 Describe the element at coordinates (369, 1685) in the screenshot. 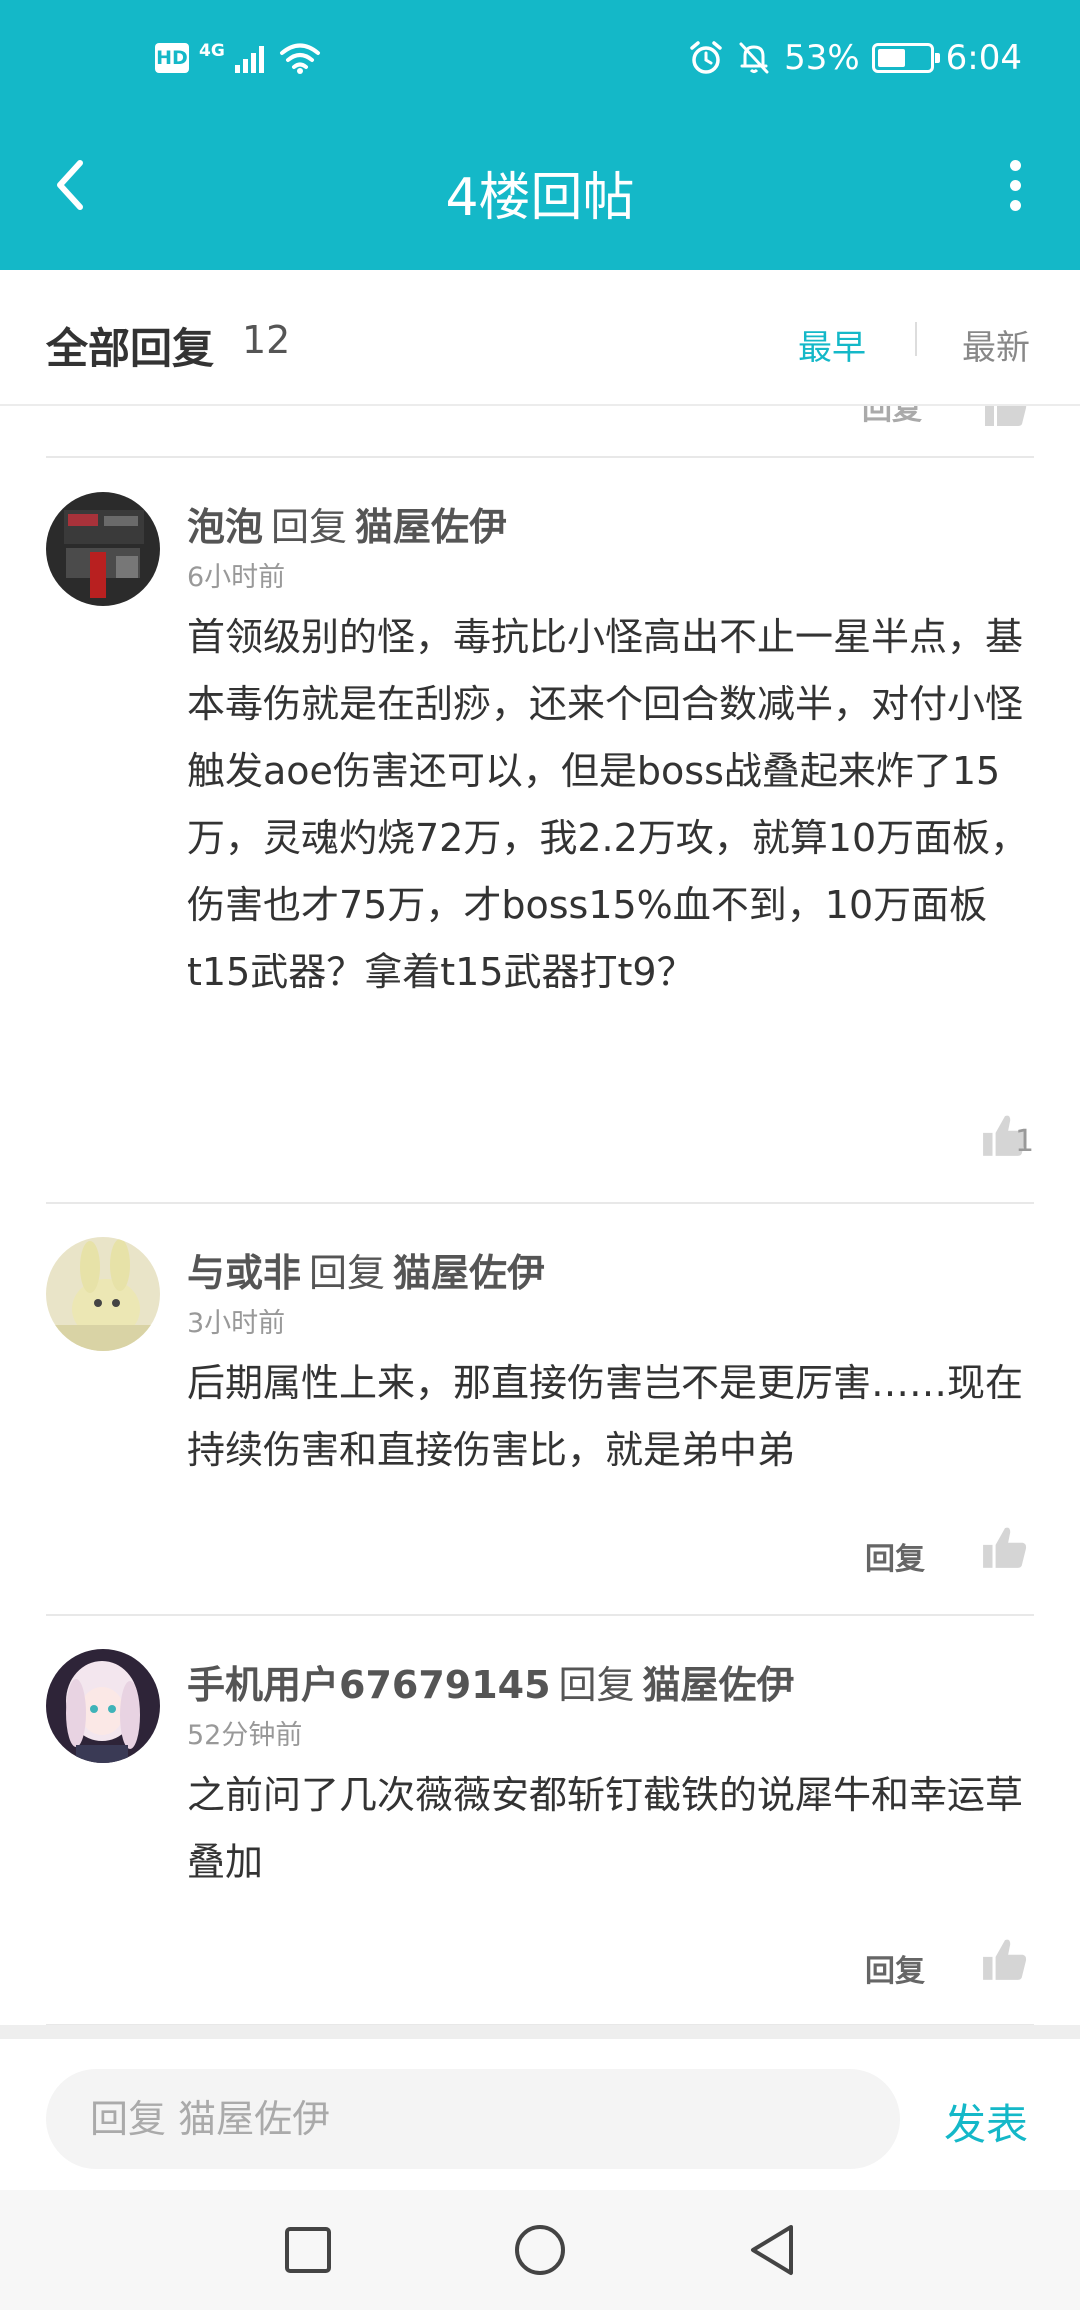

I see `reply-author: 手机用户67679145` at that location.